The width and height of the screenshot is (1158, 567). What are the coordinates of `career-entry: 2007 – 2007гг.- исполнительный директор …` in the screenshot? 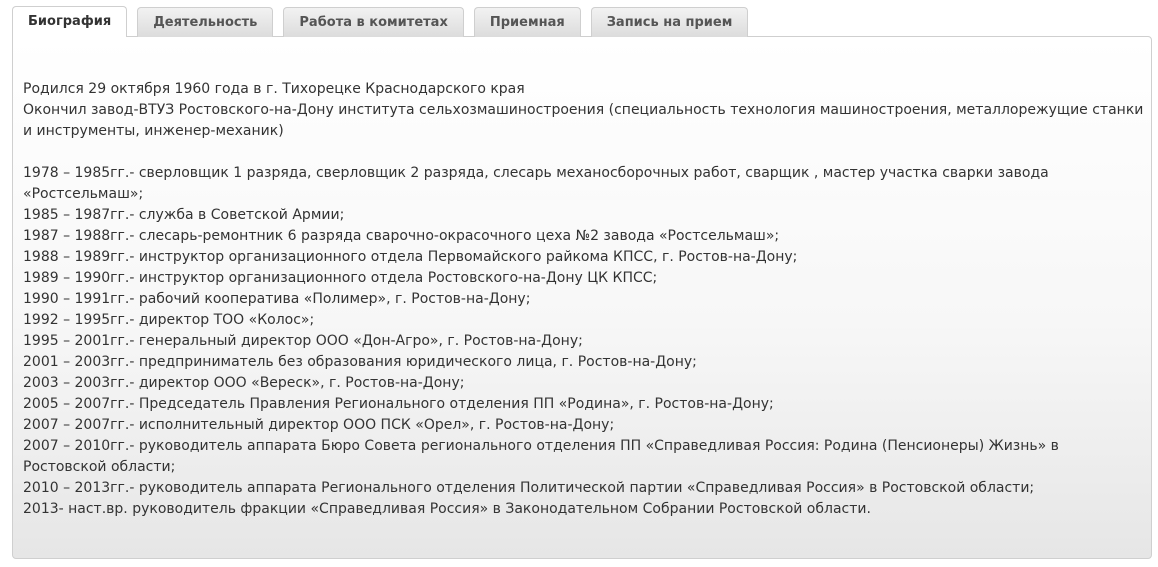 It's located at (319, 425).